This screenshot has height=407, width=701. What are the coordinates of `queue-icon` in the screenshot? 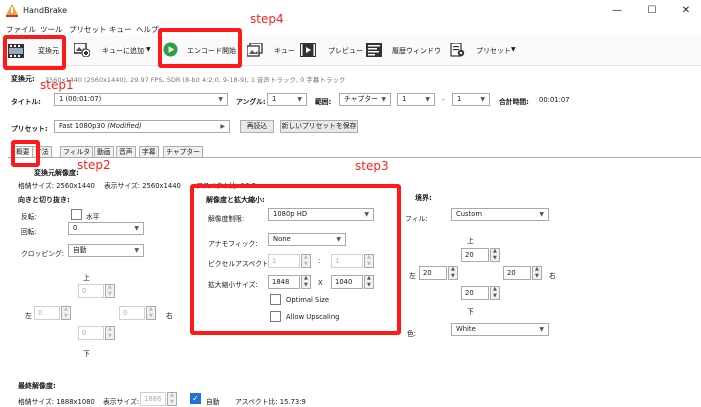 It's located at (255, 50).